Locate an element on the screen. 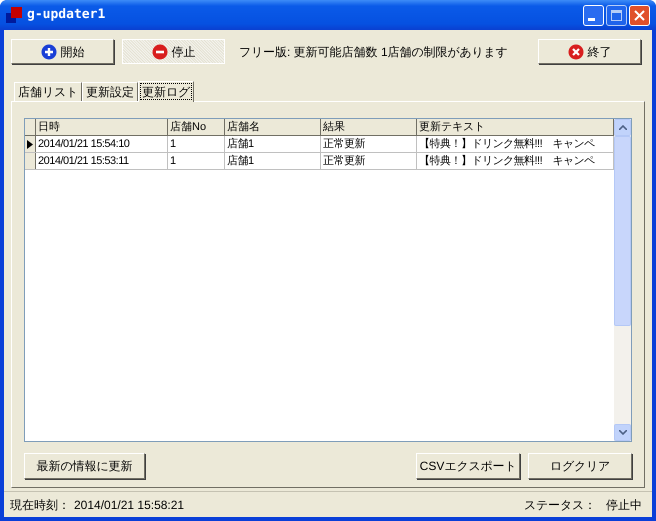  scroll-thumb is located at coordinates (622, 231).